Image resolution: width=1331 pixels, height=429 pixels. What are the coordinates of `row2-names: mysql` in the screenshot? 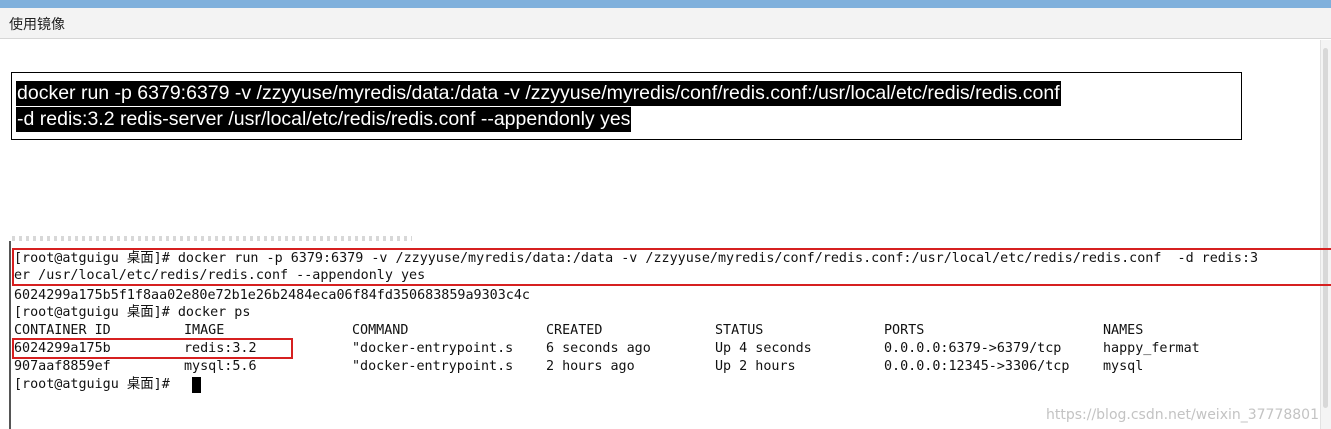 It's located at (1123, 366).